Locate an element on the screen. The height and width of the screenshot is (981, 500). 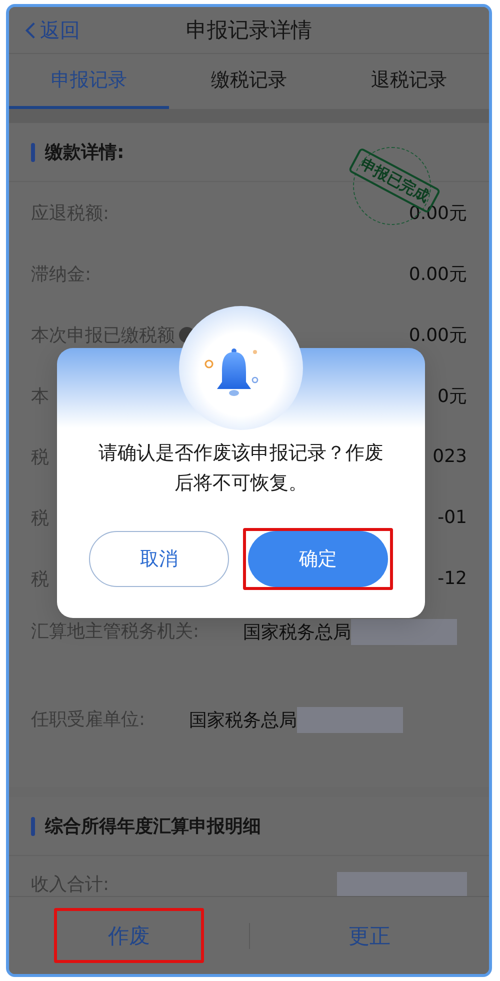
section-heading: 综合所得年度汇算申报明细 is located at coordinates (153, 826).